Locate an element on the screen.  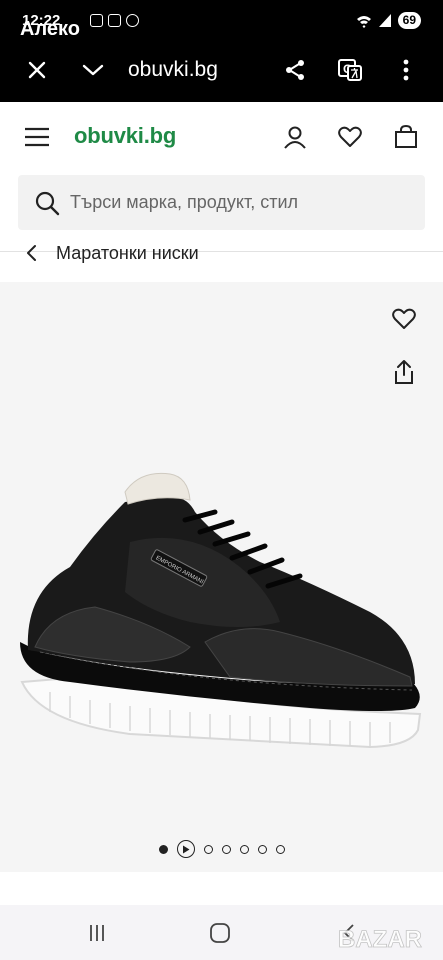
close-tab-button is located at coordinates (37, 70).